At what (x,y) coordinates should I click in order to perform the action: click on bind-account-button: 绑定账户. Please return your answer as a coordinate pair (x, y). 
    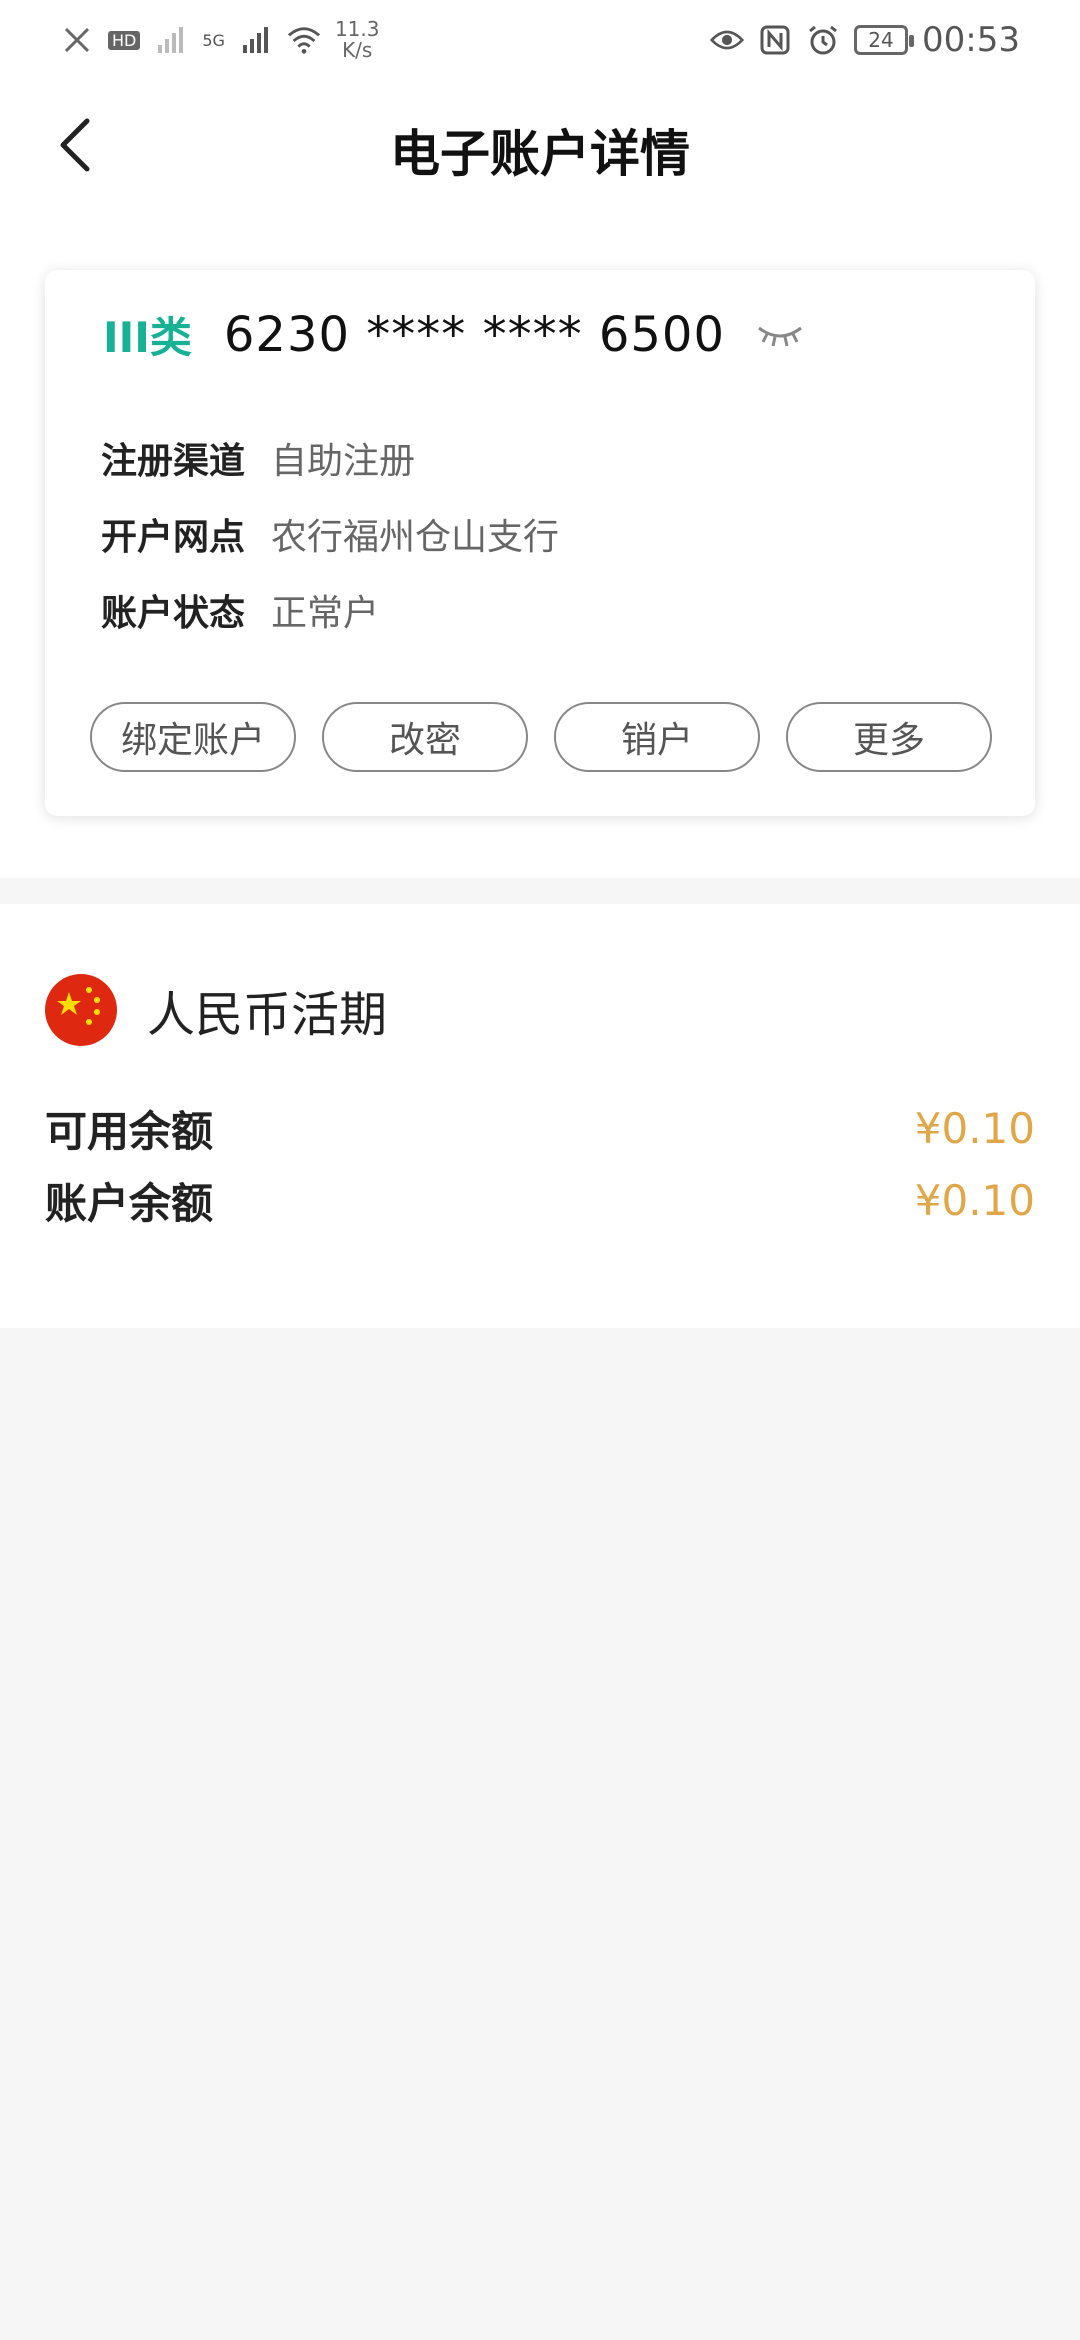
    Looking at the image, I should click on (193, 737).